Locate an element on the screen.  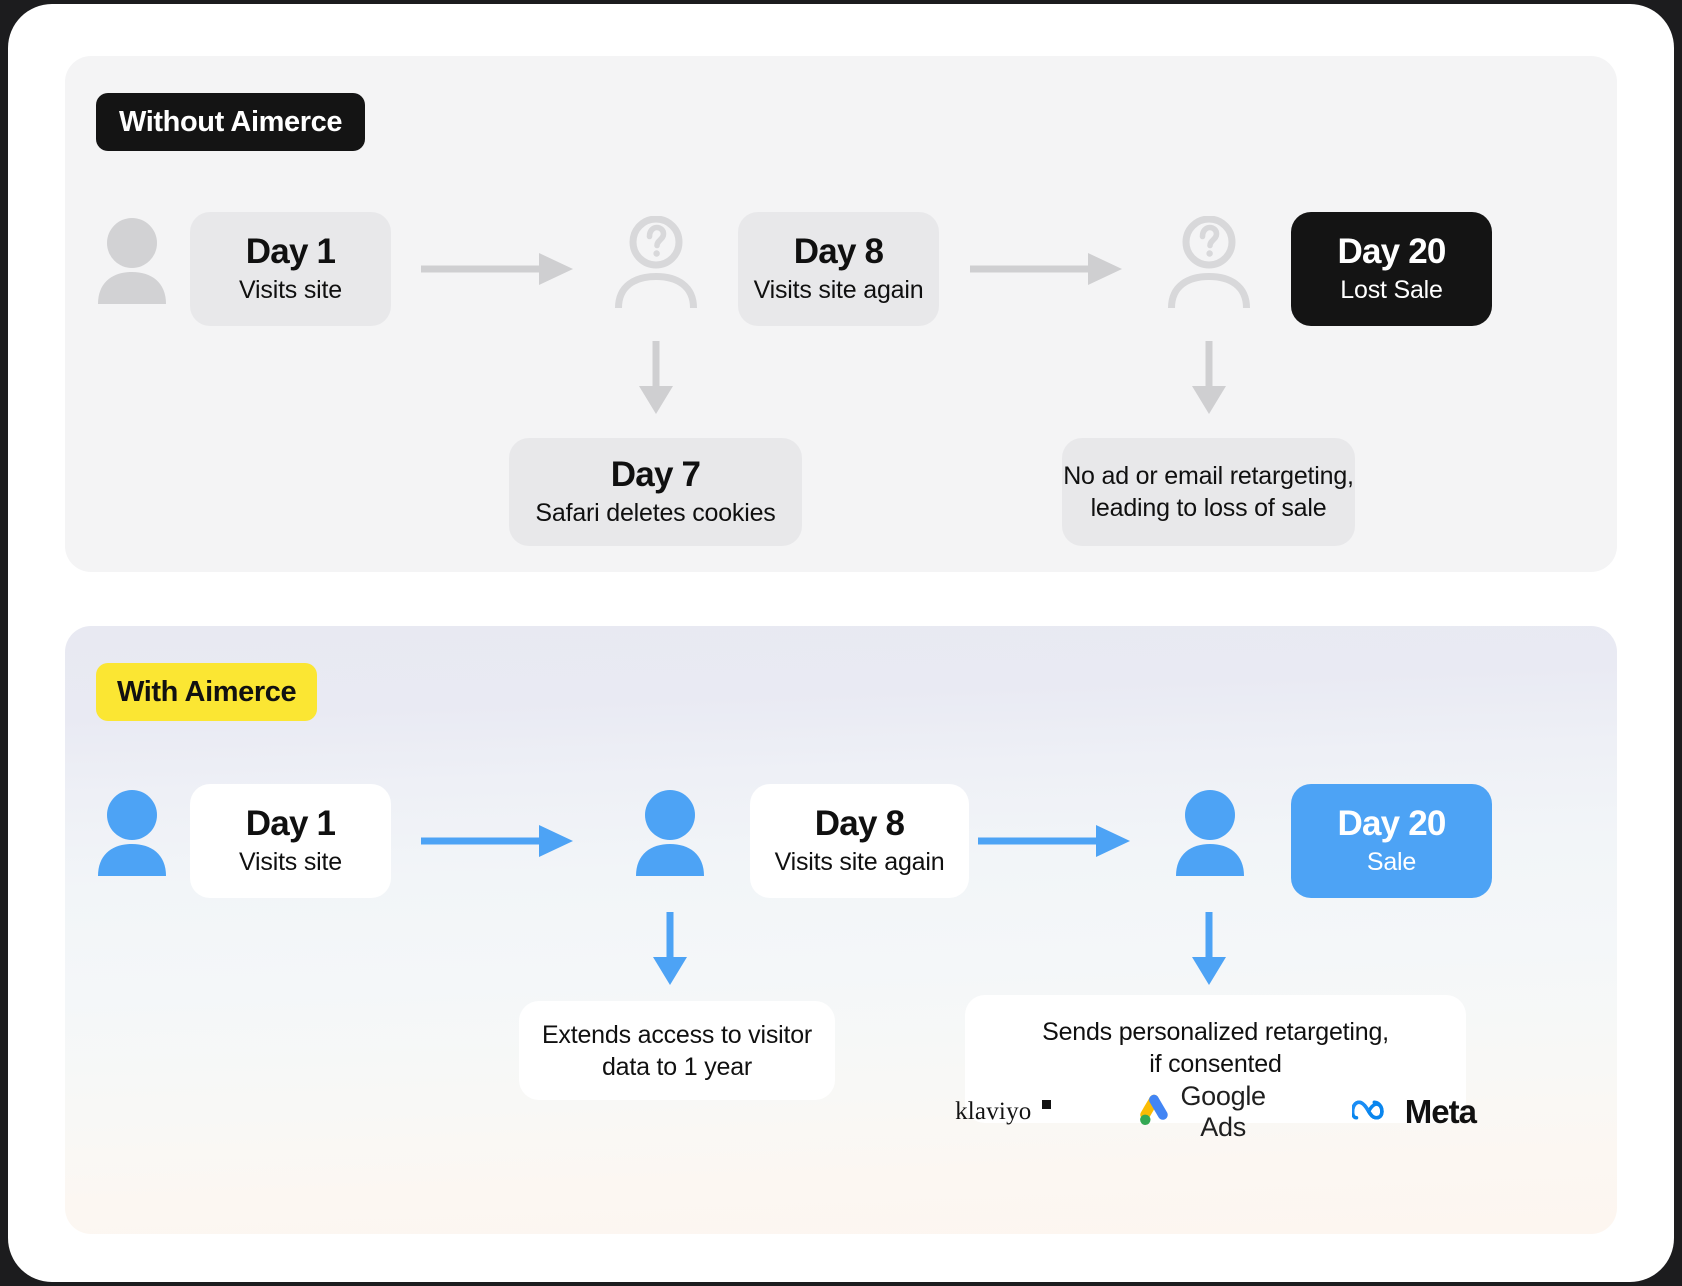
node-text-line1: Sends personalized retargeting, is located at coordinates (1215, 1032).